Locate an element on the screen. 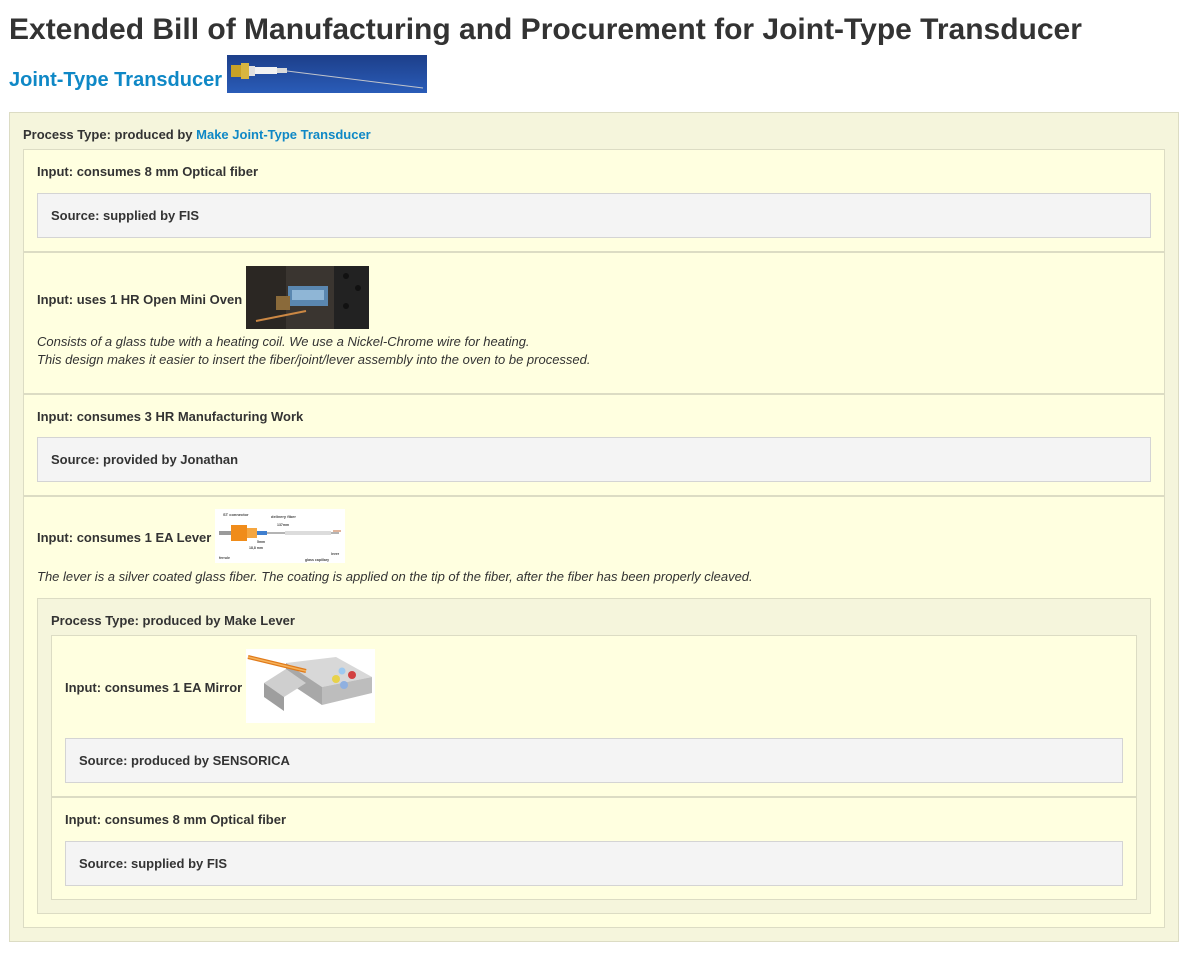  diagram-label: lever is located at coordinates (335, 554).